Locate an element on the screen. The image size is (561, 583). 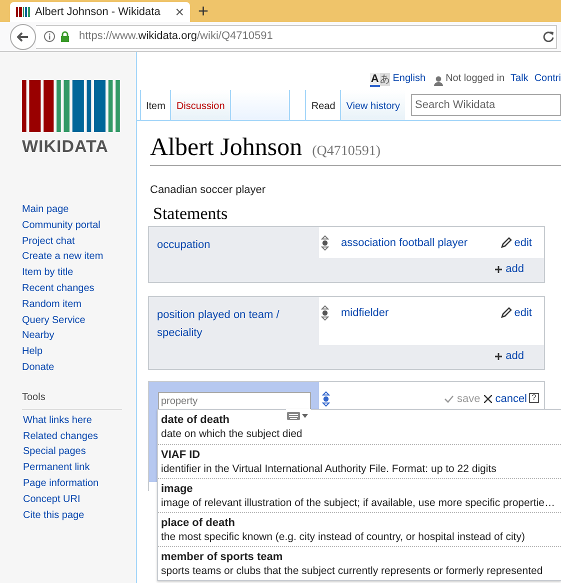
sidebar-link: Permanent link is located at coordinates (56, 468).